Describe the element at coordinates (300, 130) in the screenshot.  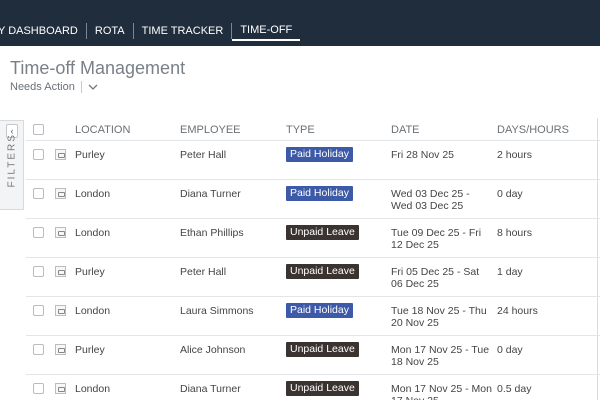
I see `column-header-type: TYPE` at that location.